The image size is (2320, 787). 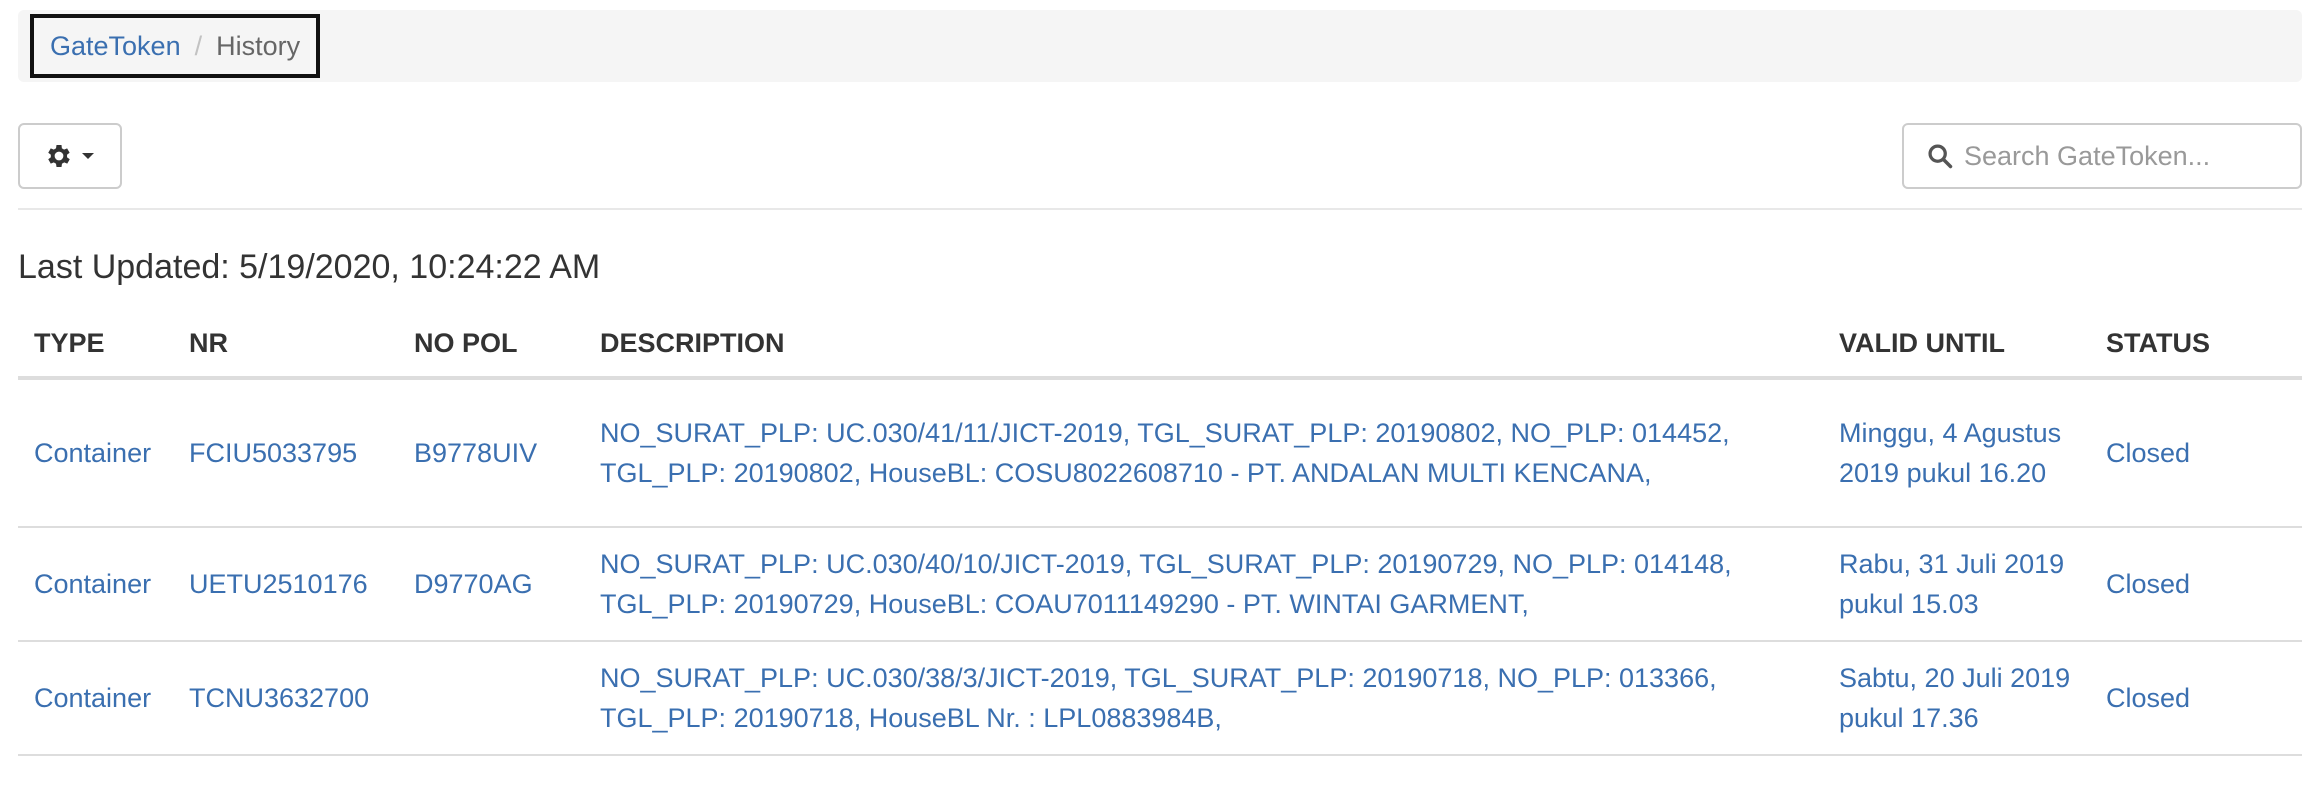 What do you see at coordinates (1203, 345) in the screenshot?
I see `column-header-description: DESCRIPTION` at bounding box center [1203, 345].